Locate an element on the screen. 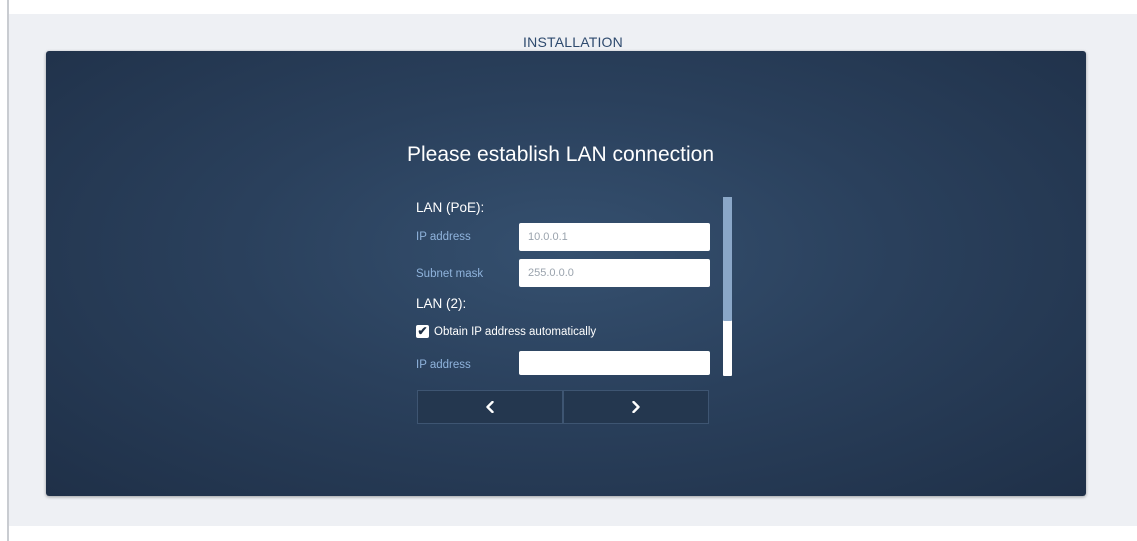 This screenshot has height=541, width=1137. chevron-left-icon is located at coordinates (490, 407).